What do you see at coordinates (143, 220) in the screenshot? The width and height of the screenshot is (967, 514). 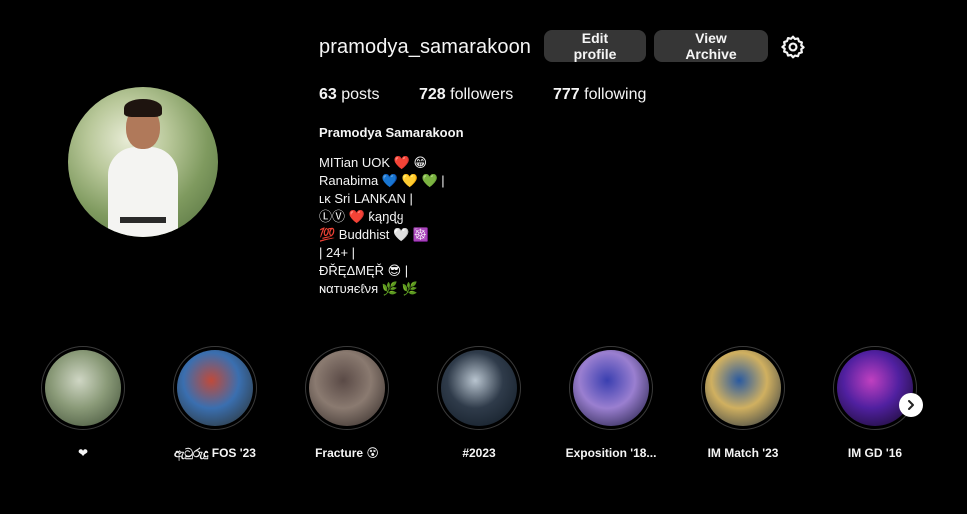 I see `avatar-belt` at bounding box center [143, 220].